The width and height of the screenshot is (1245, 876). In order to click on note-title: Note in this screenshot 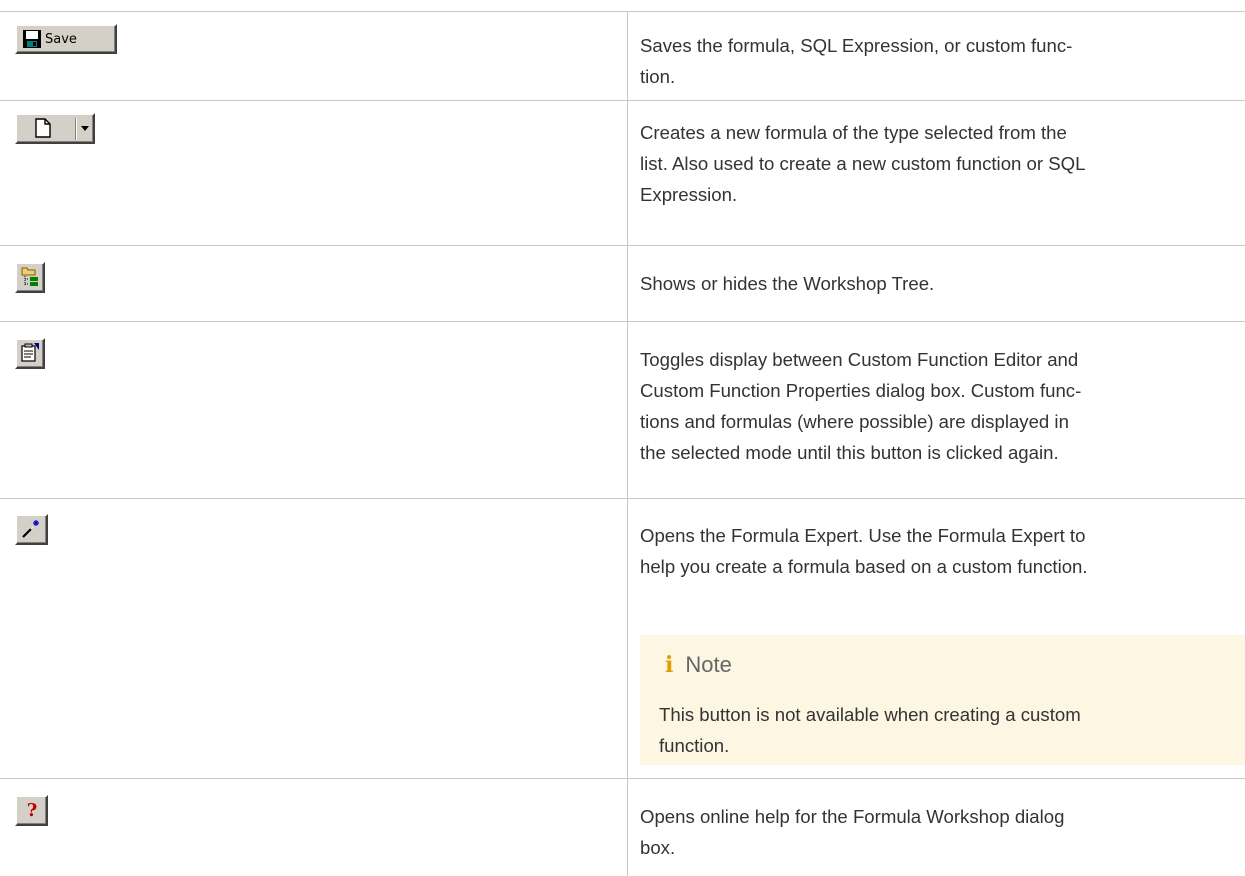, I will do `click(708, 664)`.